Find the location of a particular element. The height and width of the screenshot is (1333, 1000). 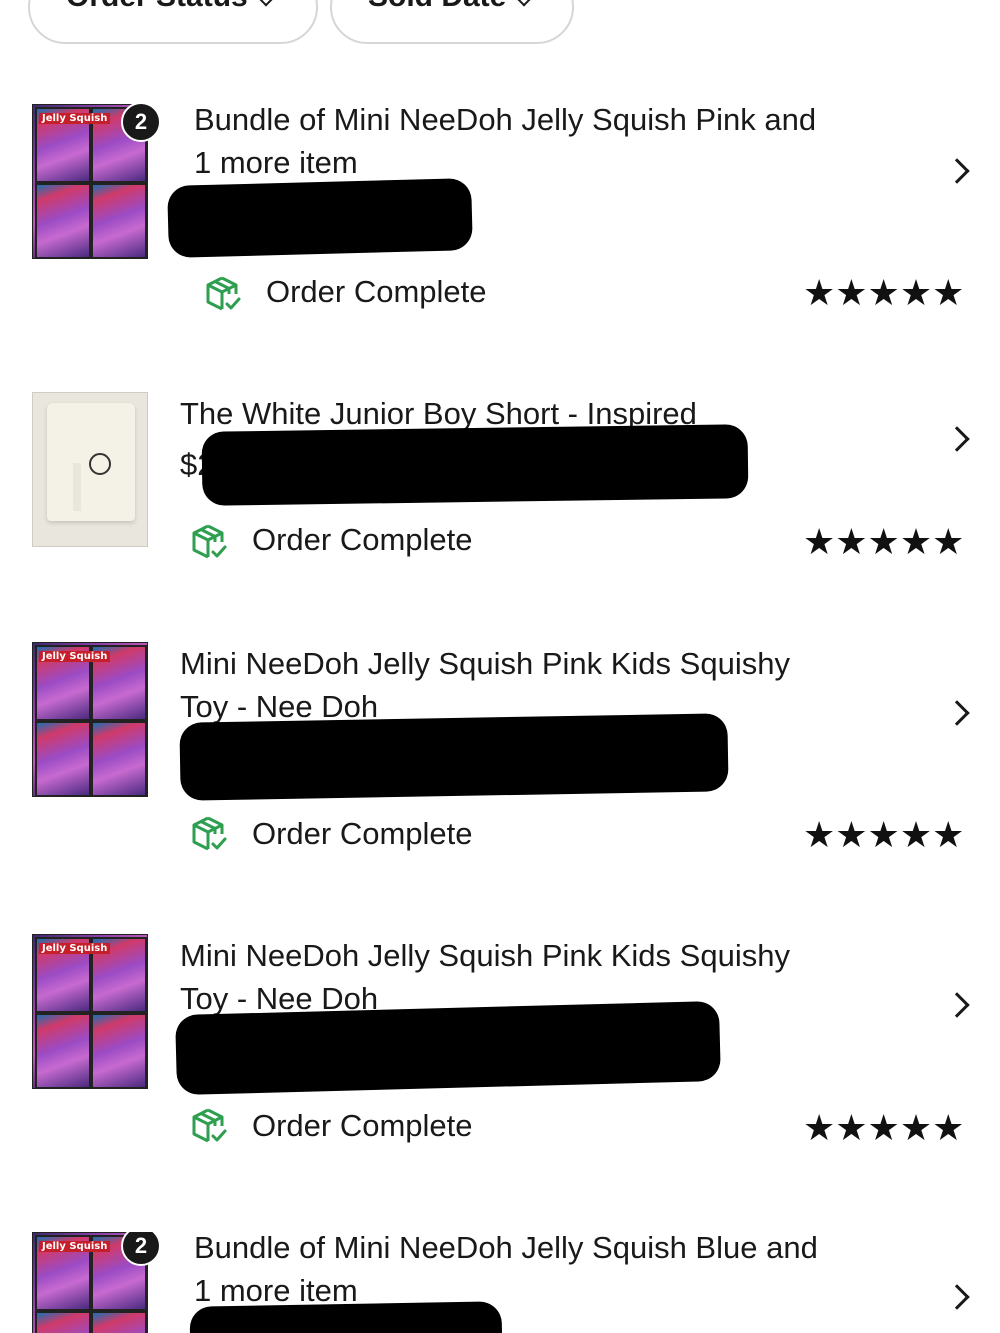

sold-date-filter-label: Sold Date is located at coordinates (437, 7).